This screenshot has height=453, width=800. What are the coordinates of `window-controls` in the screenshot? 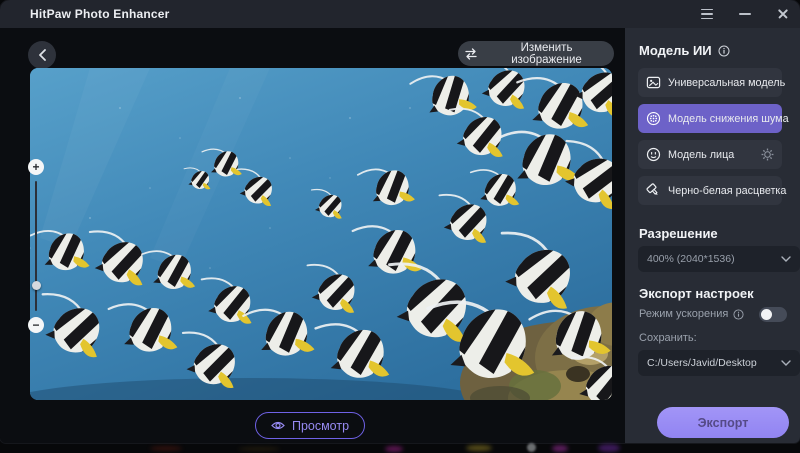 It's located at (745, 14).